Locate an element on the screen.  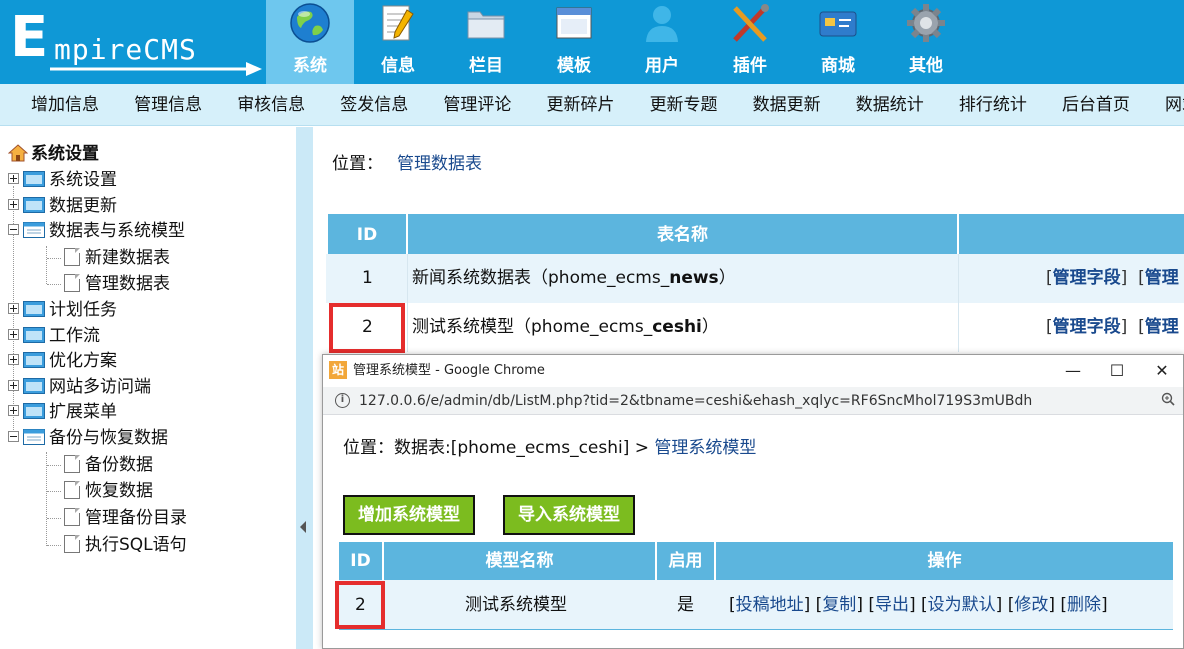
tree-leaf-backup-dirs: 管理备份目录 is located at coordinates (125, 518).